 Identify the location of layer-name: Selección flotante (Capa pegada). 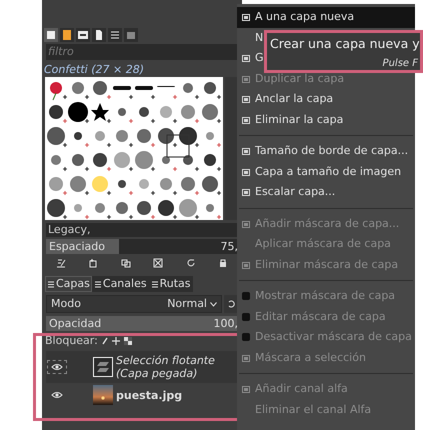
(166, 367).